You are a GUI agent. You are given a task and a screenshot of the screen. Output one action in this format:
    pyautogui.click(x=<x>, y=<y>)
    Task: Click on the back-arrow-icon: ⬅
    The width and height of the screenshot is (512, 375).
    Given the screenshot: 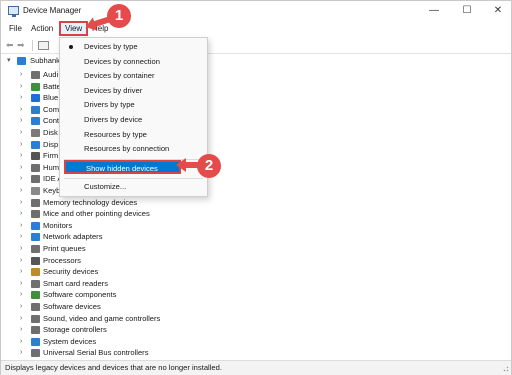 What is the action you would take?
    pyautogui.click(x=10, y=45)
    